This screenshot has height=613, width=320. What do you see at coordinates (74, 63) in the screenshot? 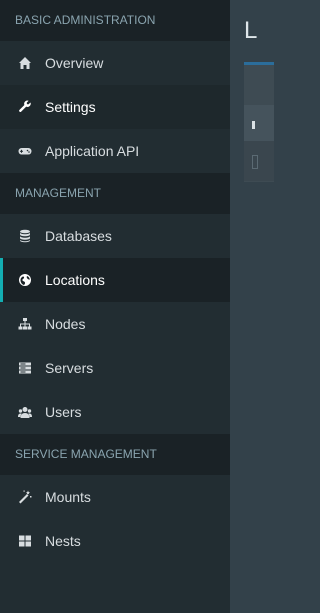
I see `sidebar-item-label: Overview` at bounding box center [74, 63].